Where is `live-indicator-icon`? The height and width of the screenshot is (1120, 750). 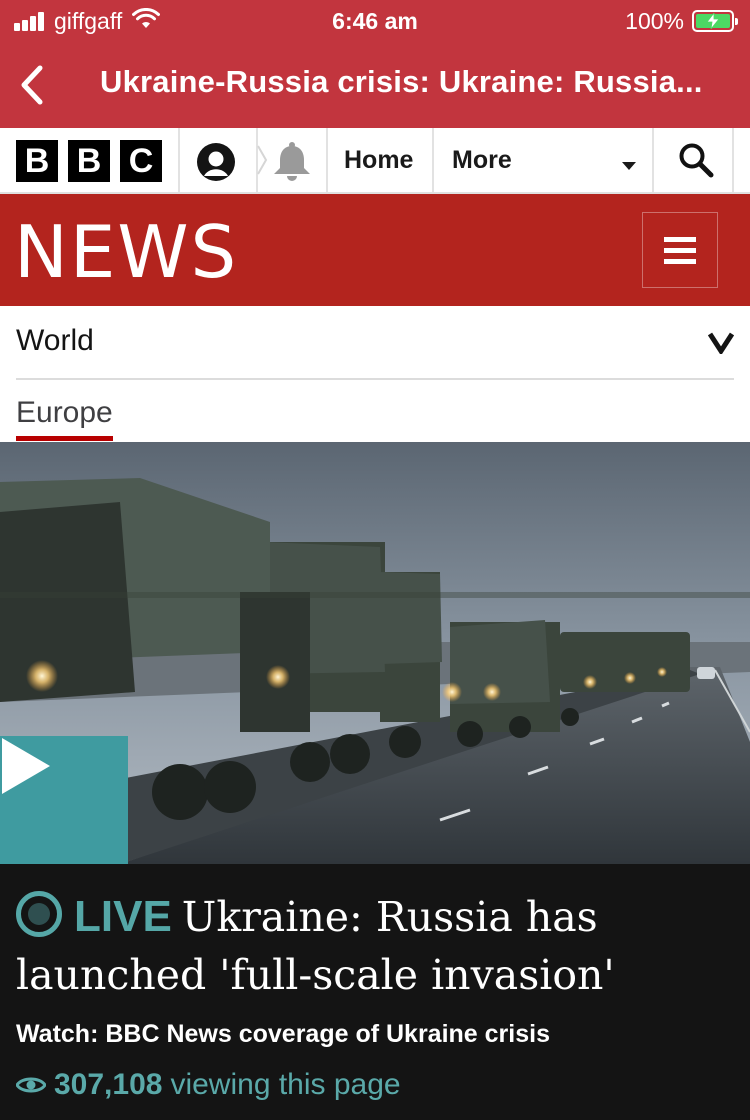 live-indicator-icon is located at coordinates (39, 914).